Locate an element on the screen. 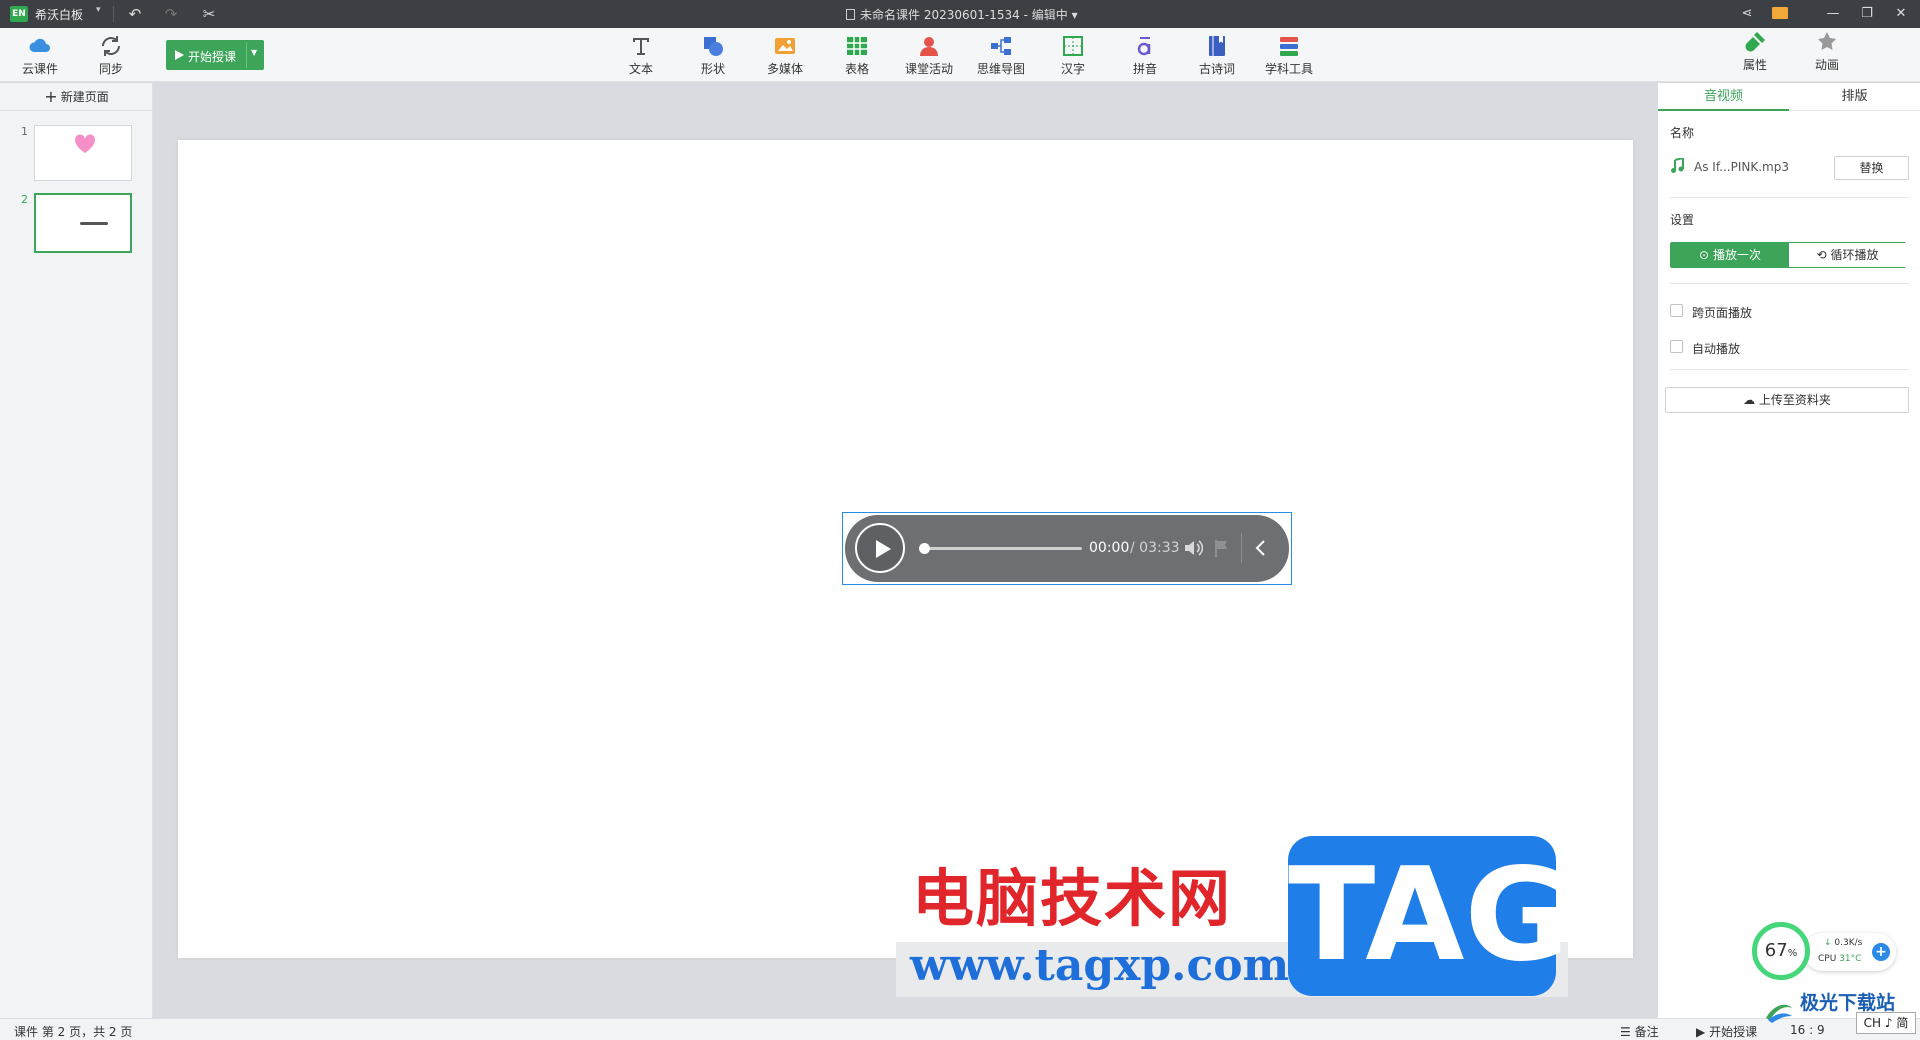 This screenshot has width=1920, height=1040. replace-button: 替换 is located at coordinates (1871, 168).